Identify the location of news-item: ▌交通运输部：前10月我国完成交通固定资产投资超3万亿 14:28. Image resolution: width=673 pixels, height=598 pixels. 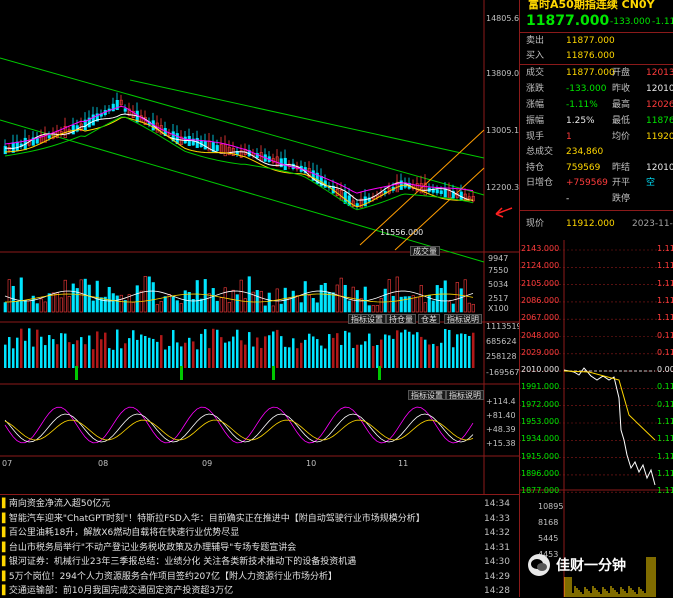
(259, 591).